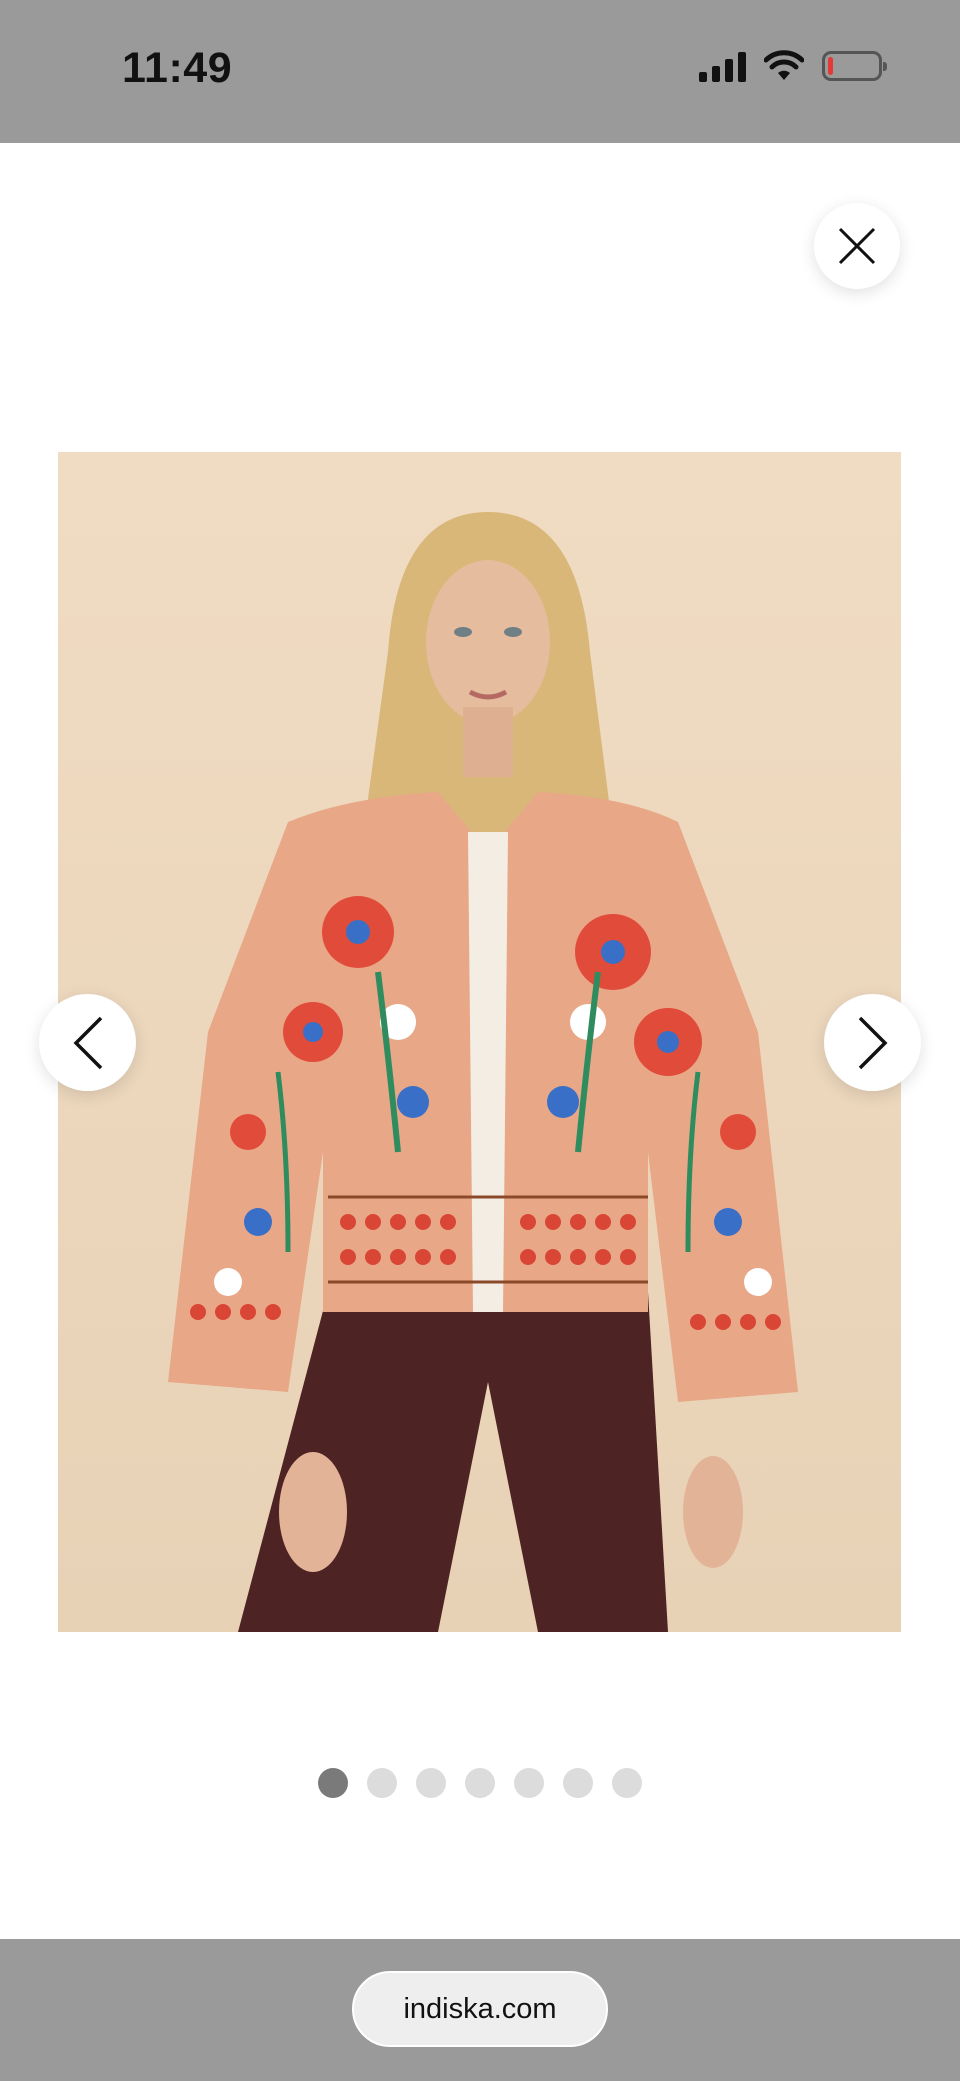 The width and height of the screenshot is (960, 2081). I want to click on battery-icon, so click(854, 66).